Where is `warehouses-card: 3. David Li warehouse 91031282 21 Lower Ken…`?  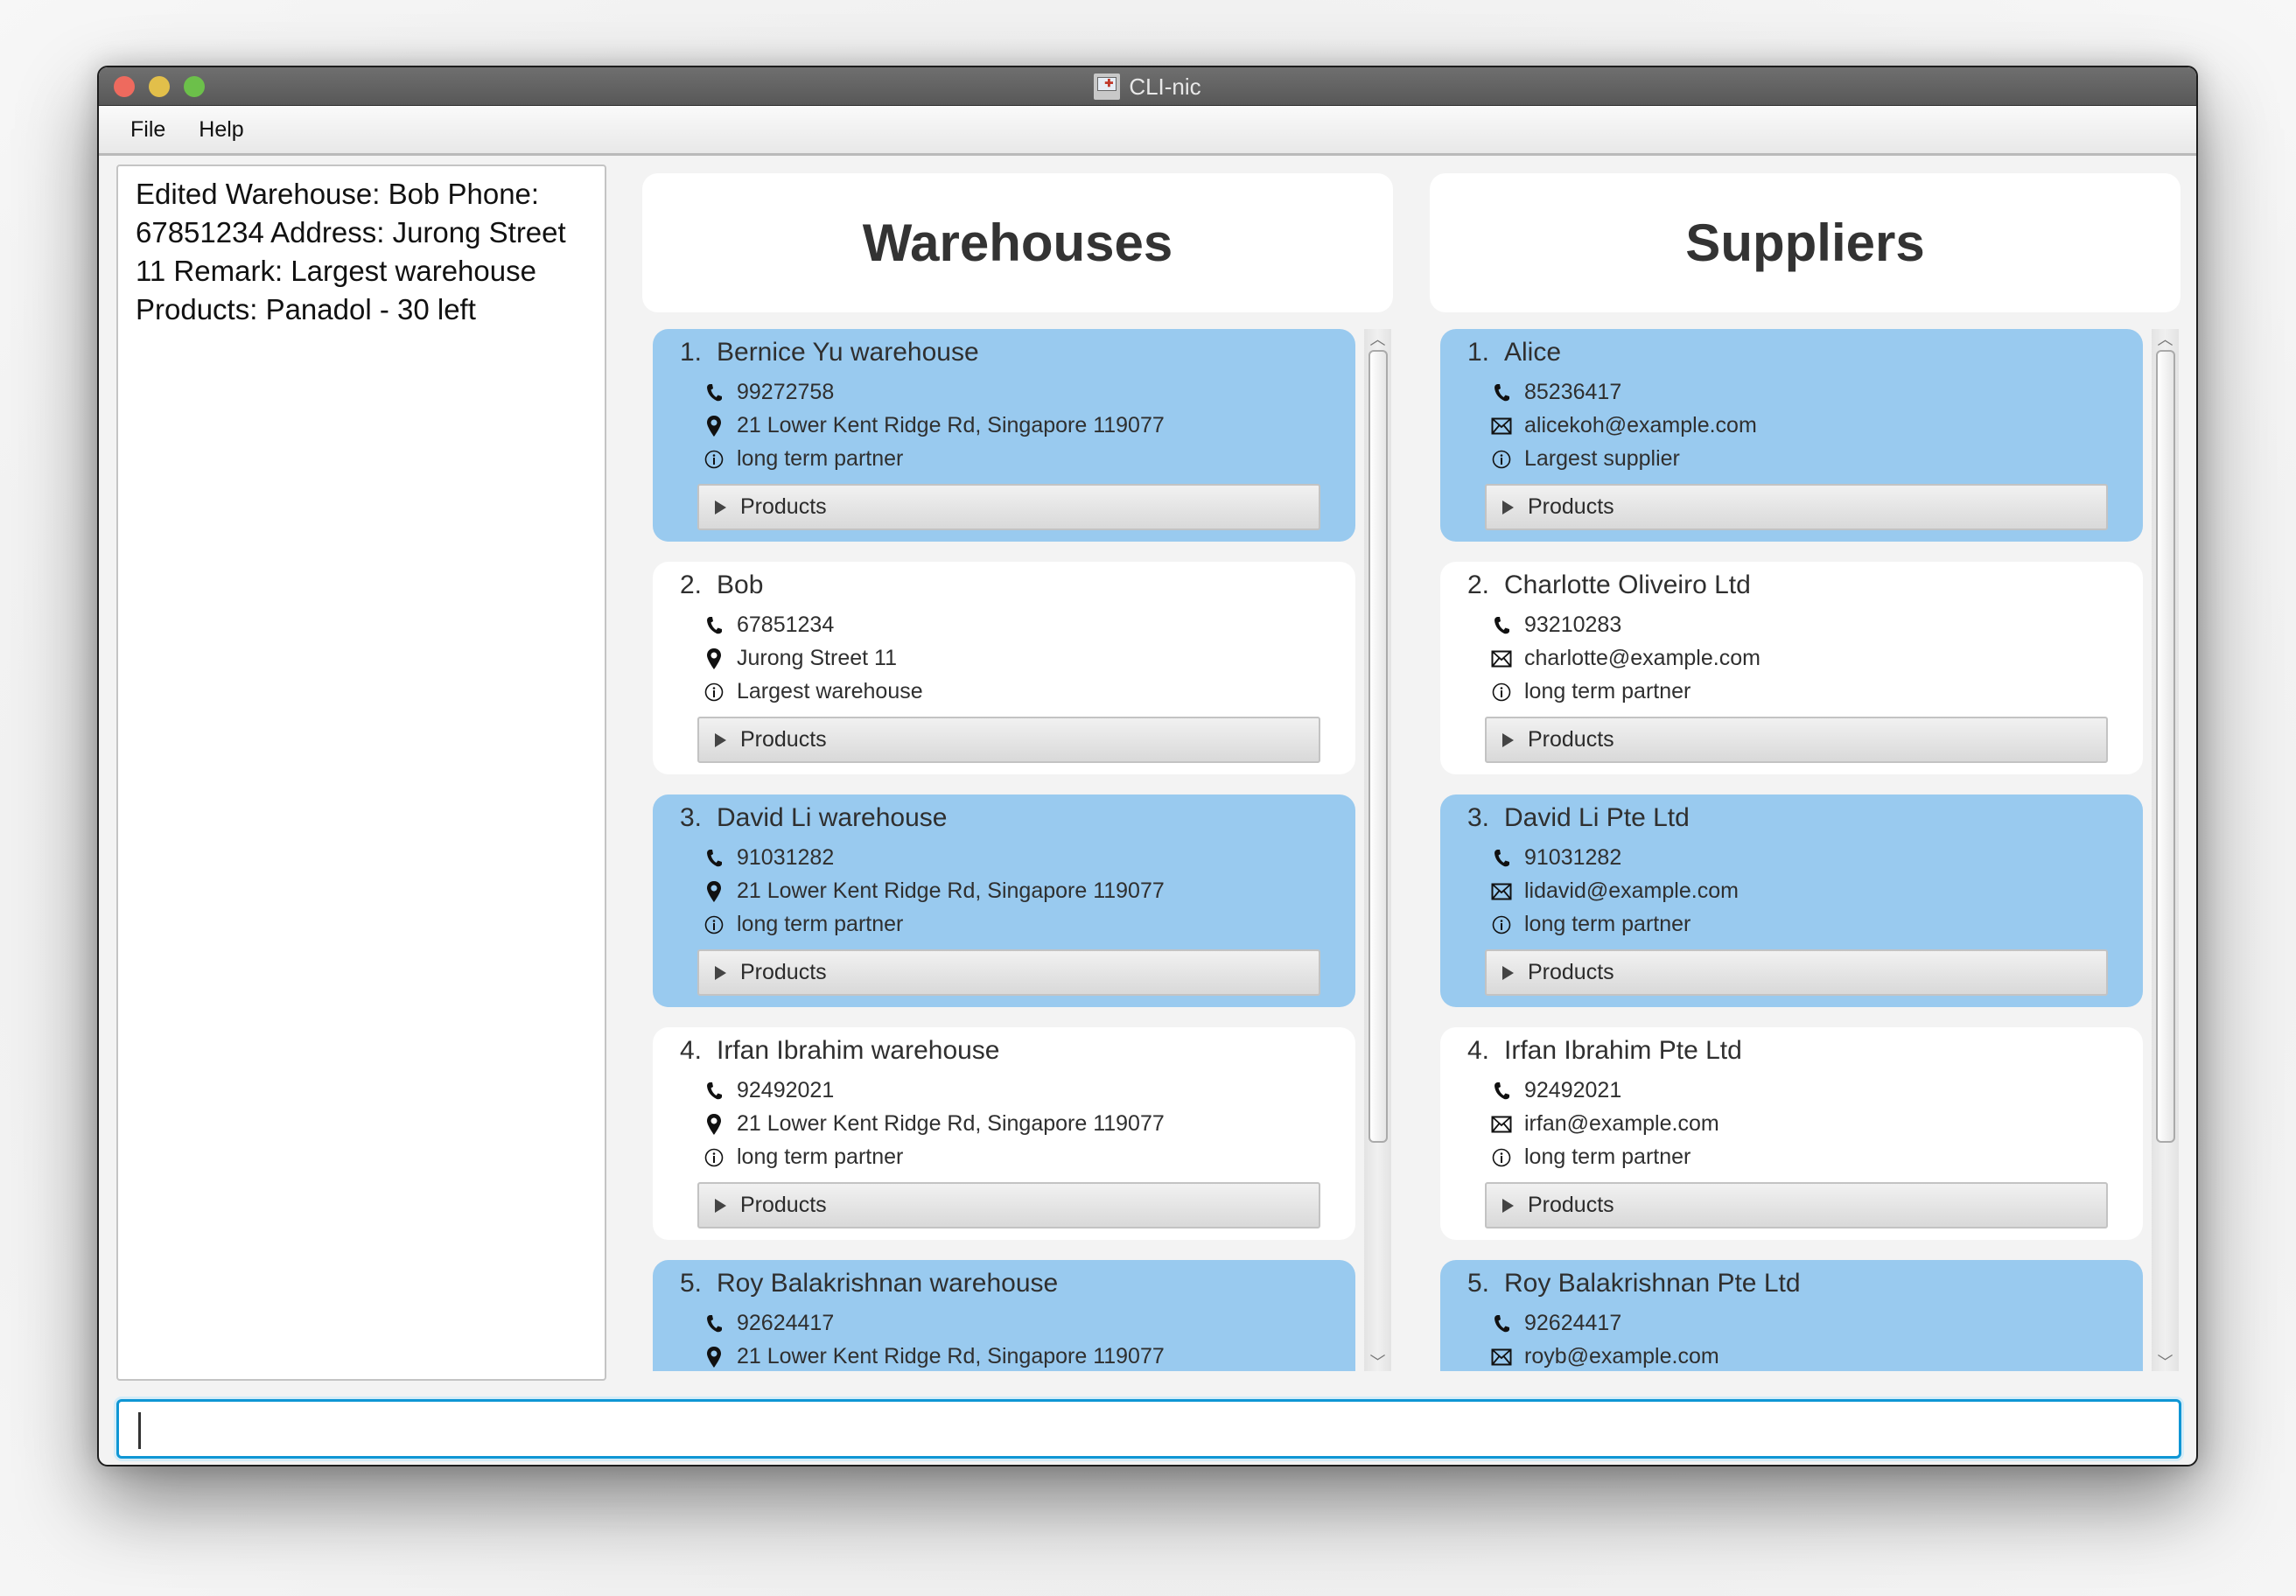
warehouses-card: 3. David Li warehouse 91031282 21 Lower Ken… is located at coordinates (1004, 900).